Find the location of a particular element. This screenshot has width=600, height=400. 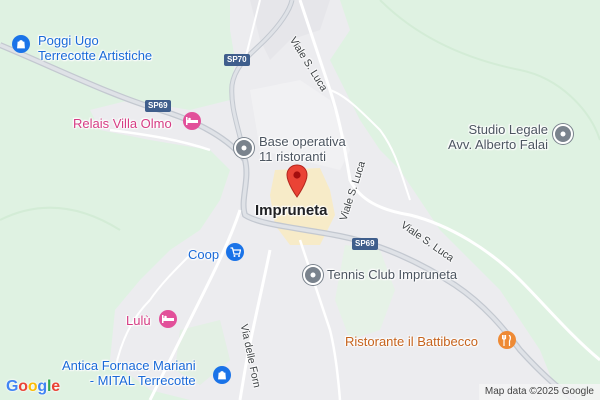

poi-name-line: - MITAL Terrecotte is located at coordinates (142, 380).